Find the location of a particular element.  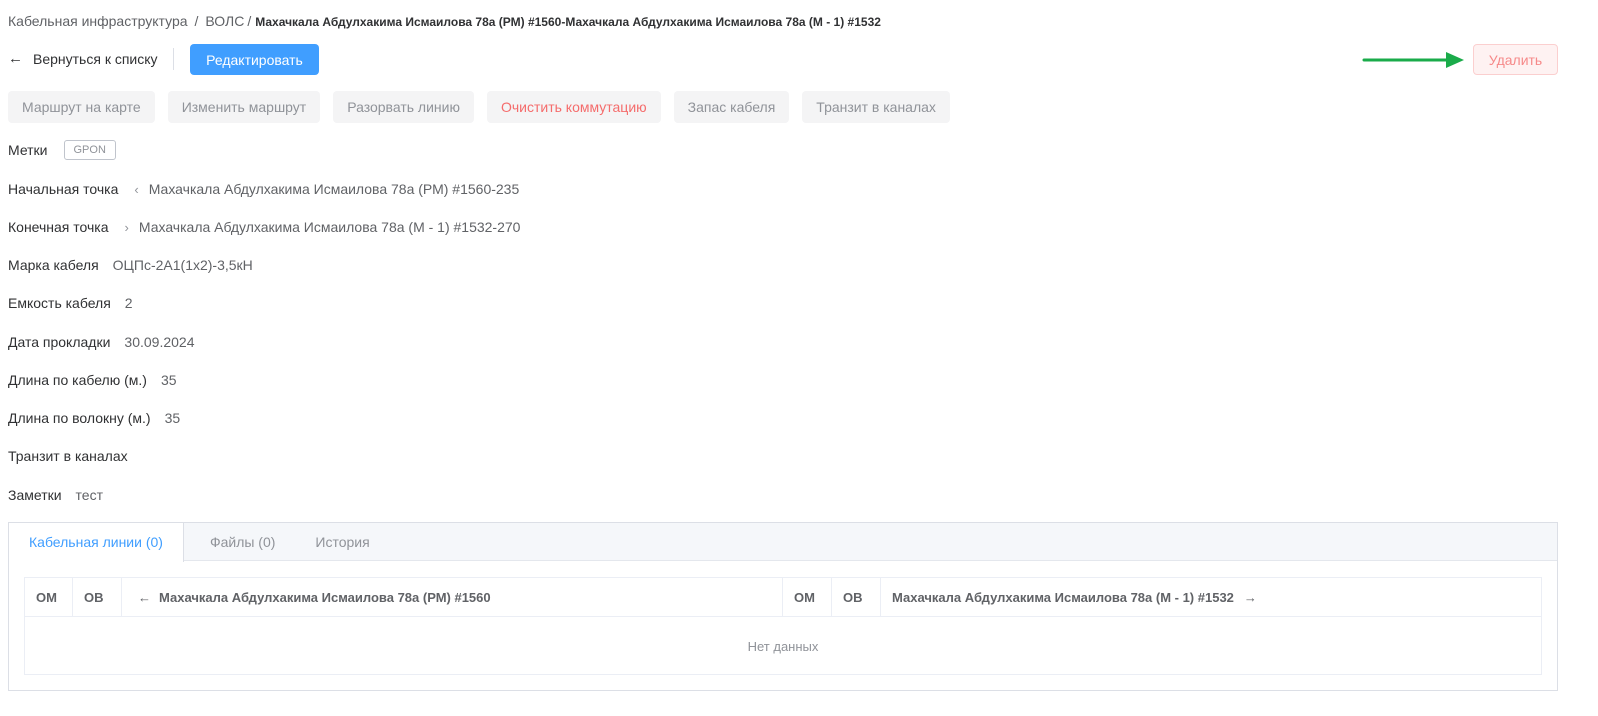

cable-capacity-row: Емкость кабеля 2 is located at coordinates (70, 303).